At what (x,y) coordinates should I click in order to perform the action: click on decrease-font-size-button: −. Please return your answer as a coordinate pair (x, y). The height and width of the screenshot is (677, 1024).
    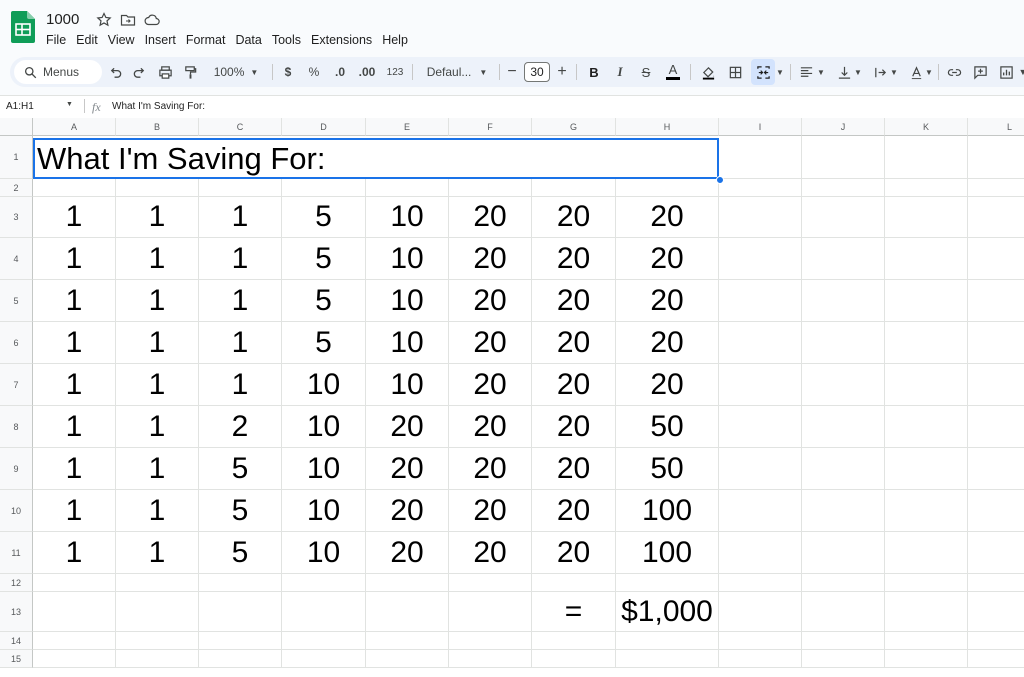
    Looking at the image, I should click on (512, 72).